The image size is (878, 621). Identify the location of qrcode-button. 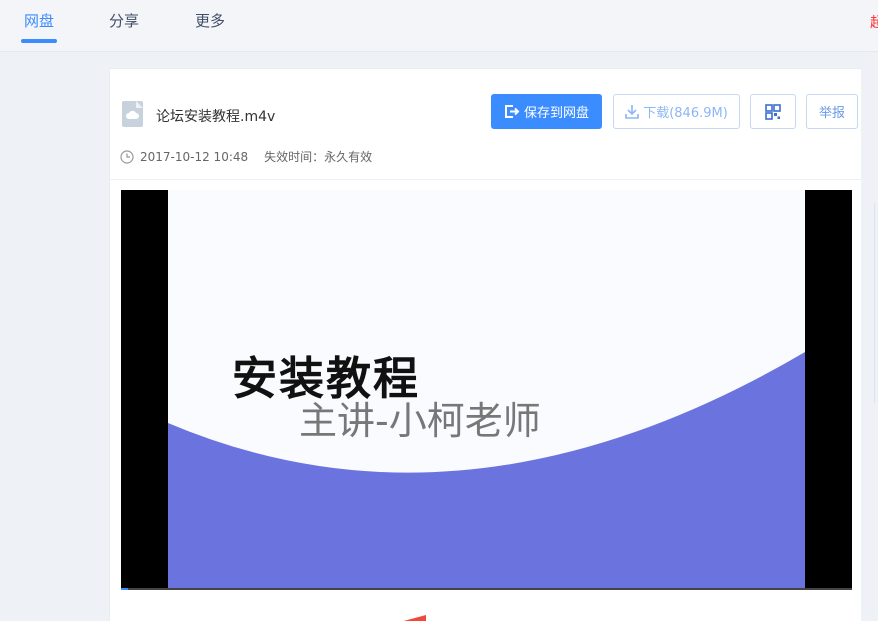
(773, 111).